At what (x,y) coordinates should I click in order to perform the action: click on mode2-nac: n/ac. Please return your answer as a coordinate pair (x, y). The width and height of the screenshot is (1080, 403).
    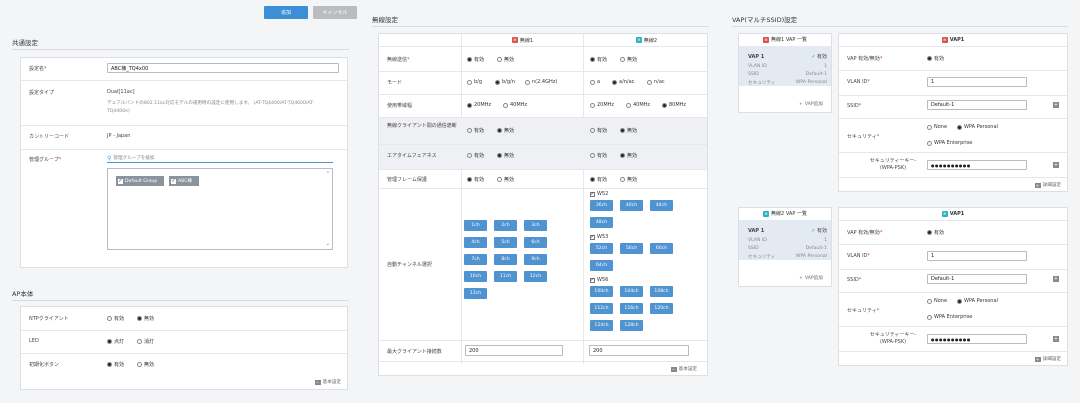
    Looking at the image, I should click on (656, 82).